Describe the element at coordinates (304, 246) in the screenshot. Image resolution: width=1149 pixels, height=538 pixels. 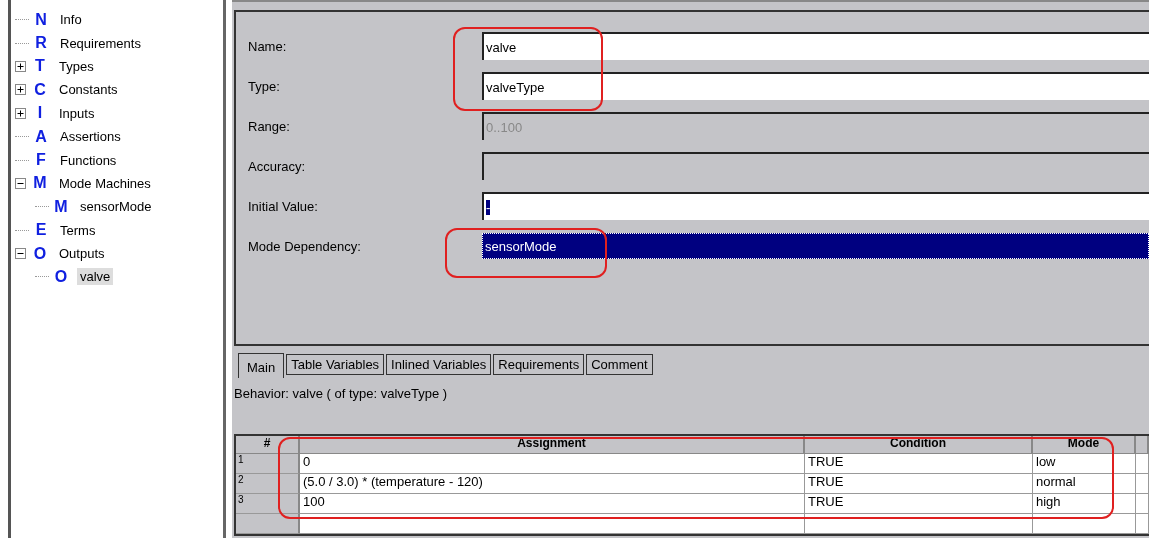
I see `field-label: Mode Dependency:` at that location.